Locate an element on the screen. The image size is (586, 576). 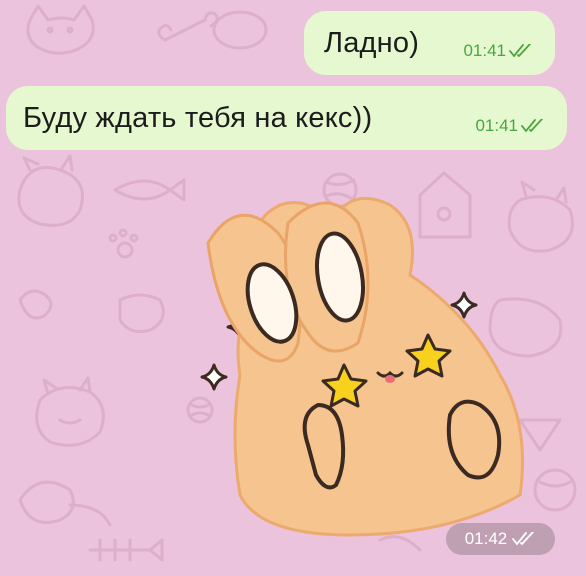
outgoing-message-bubble: Буду ждать тебя на кекс)) 01:41 is located at coordinates (286, 118).